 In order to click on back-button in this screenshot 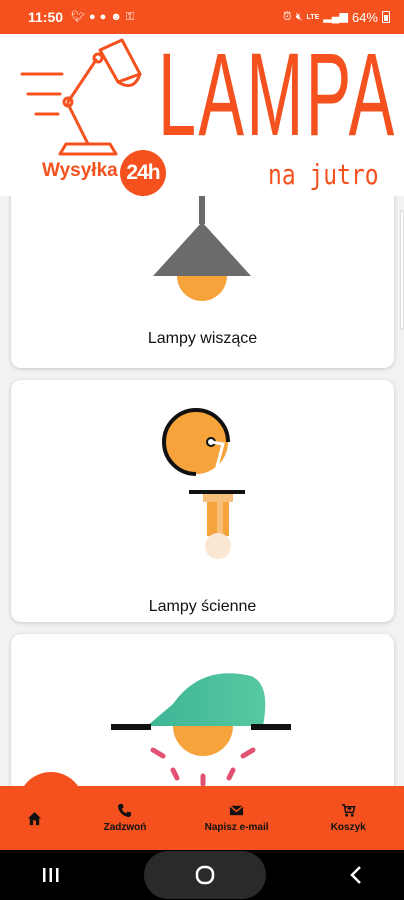, I will do `click(356, 875)`.